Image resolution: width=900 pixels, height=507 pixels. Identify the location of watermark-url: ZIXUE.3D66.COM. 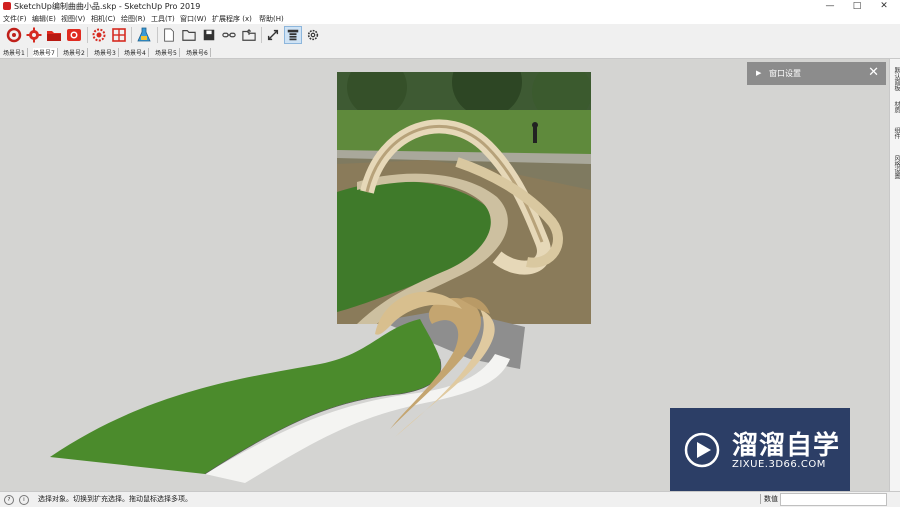
(779, 464).